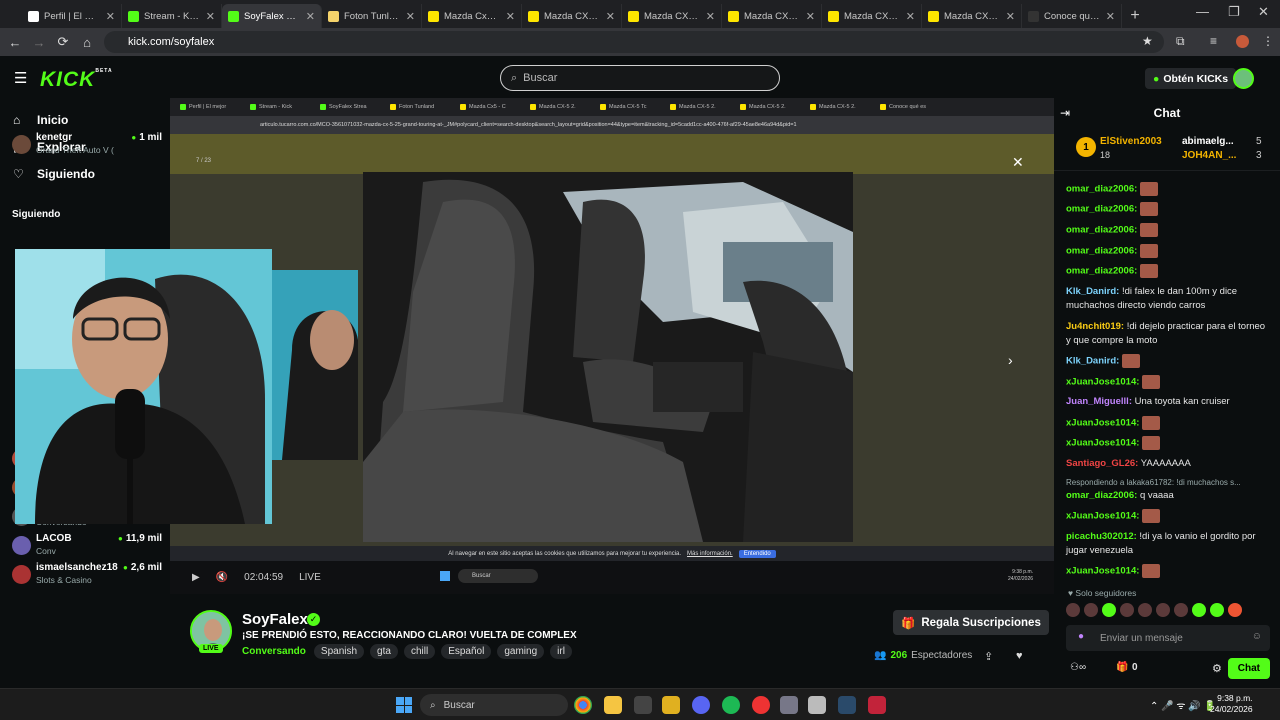 The image size is (1280, 720). I want to click on reading-list-icon: ≡, so click(1213, 41).